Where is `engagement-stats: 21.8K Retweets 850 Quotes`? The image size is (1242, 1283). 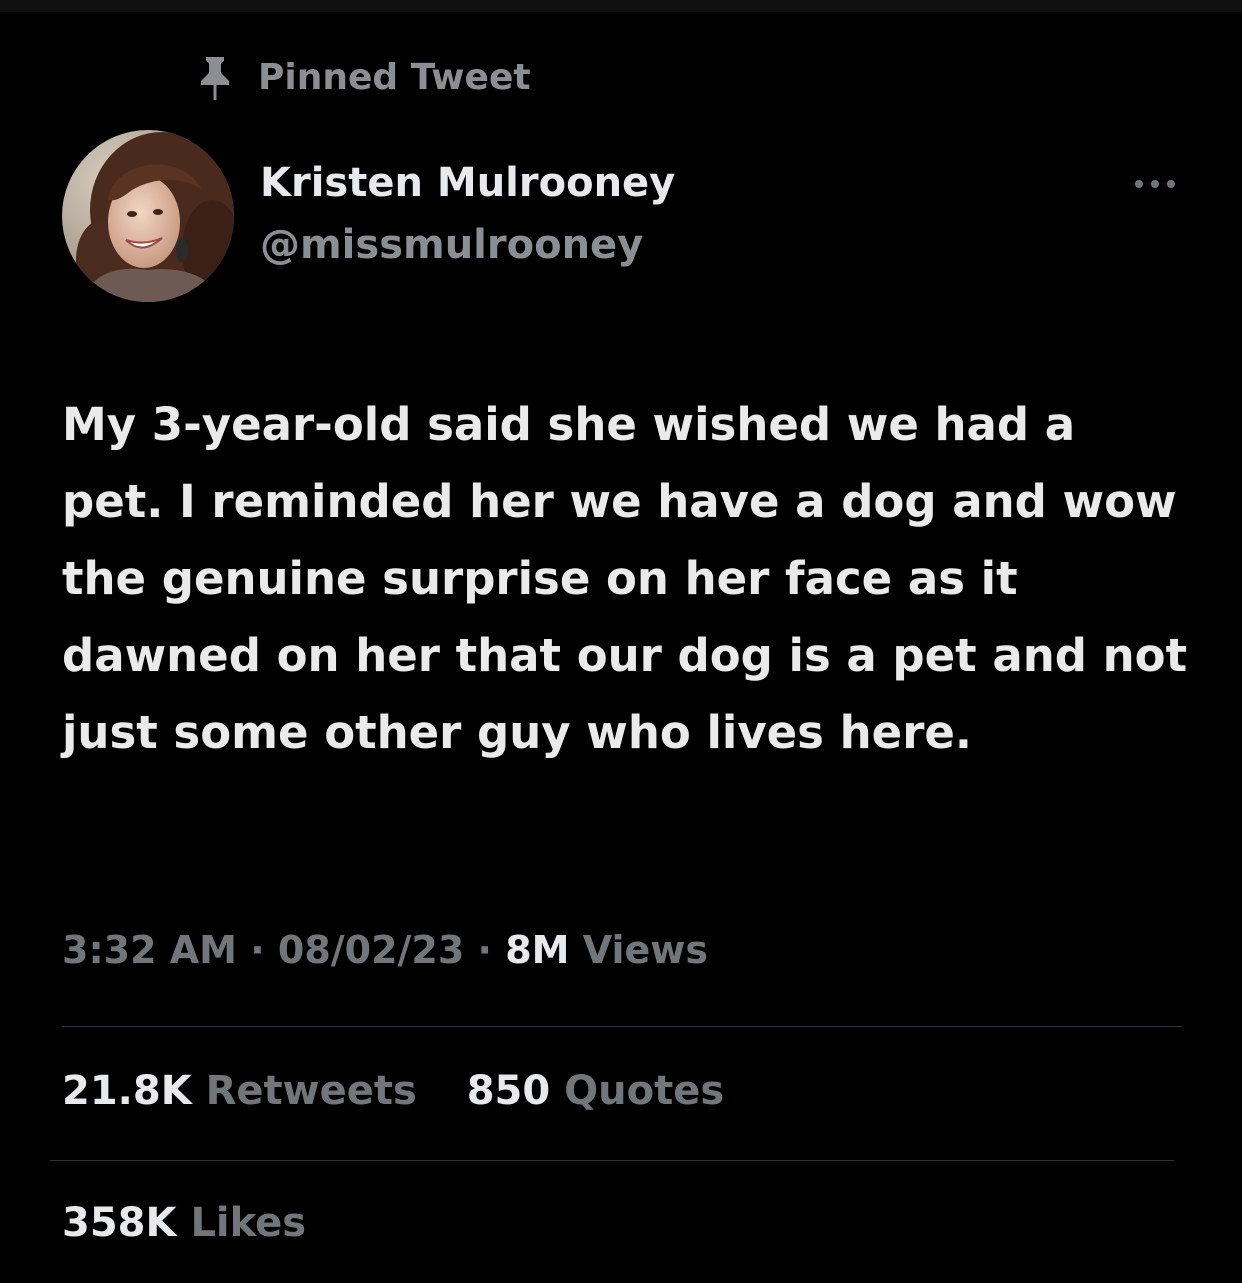
engagement-stats: 21.8K Retweets 850 Quotes is located at coordinates (393, 1091).